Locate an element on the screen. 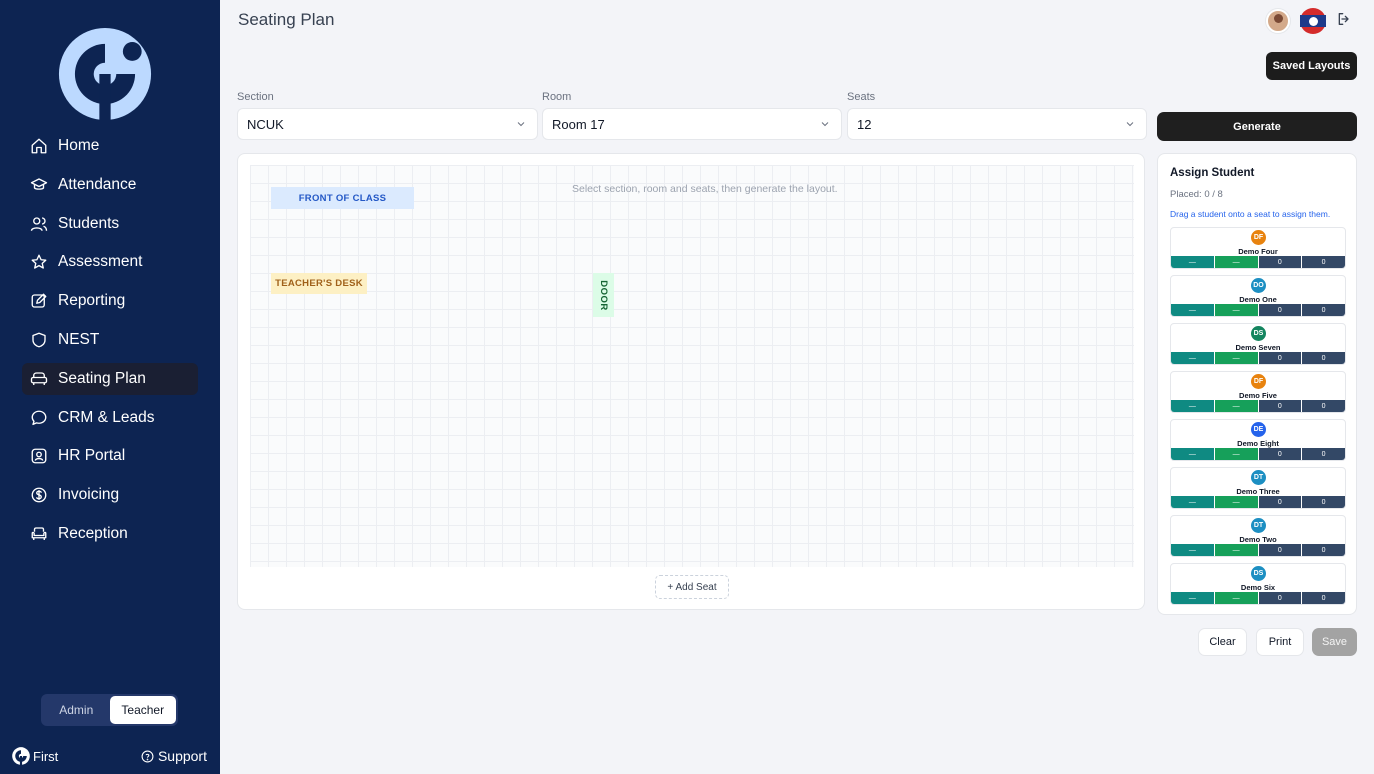 The width and height of the screenshot is (1374, 774). users-icon is located at coordinates (39, 223).